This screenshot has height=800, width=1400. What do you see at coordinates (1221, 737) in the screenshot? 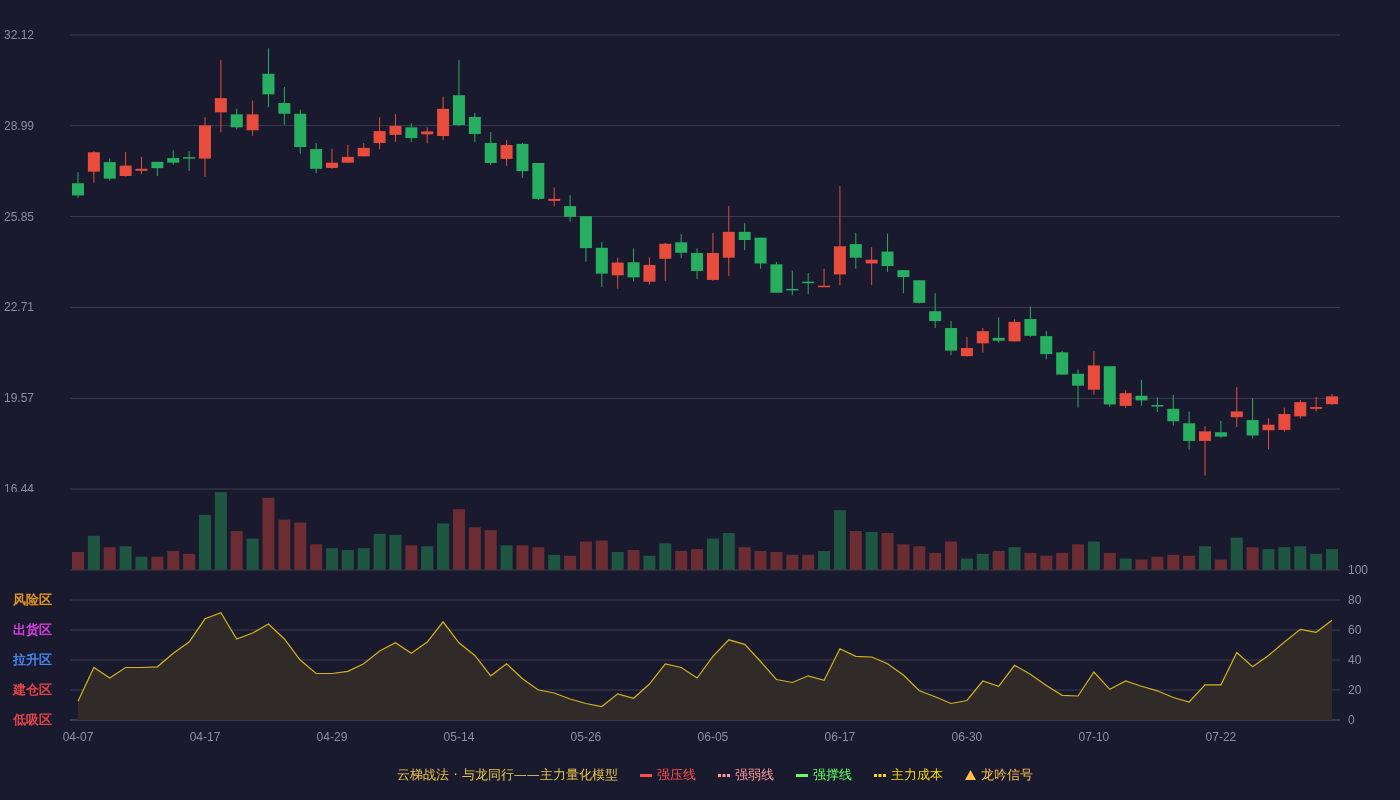
I see `date-label: 07-22` at bounding box center [1221, 737].